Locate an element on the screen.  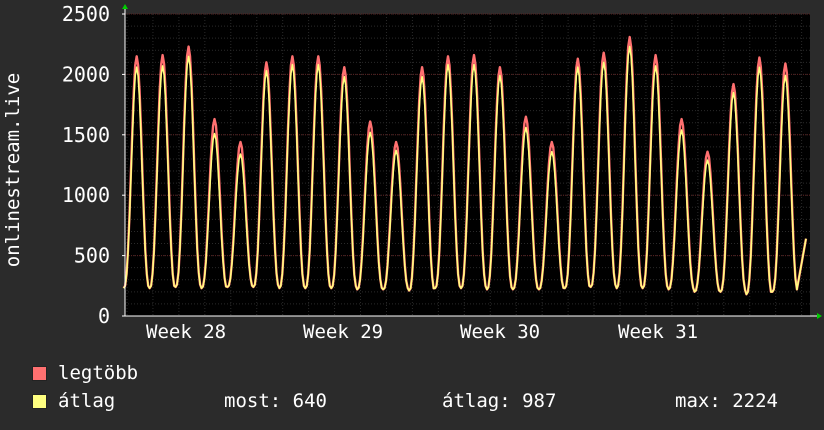
y-tick-label: 2500 is located at coordinates (86, 14).